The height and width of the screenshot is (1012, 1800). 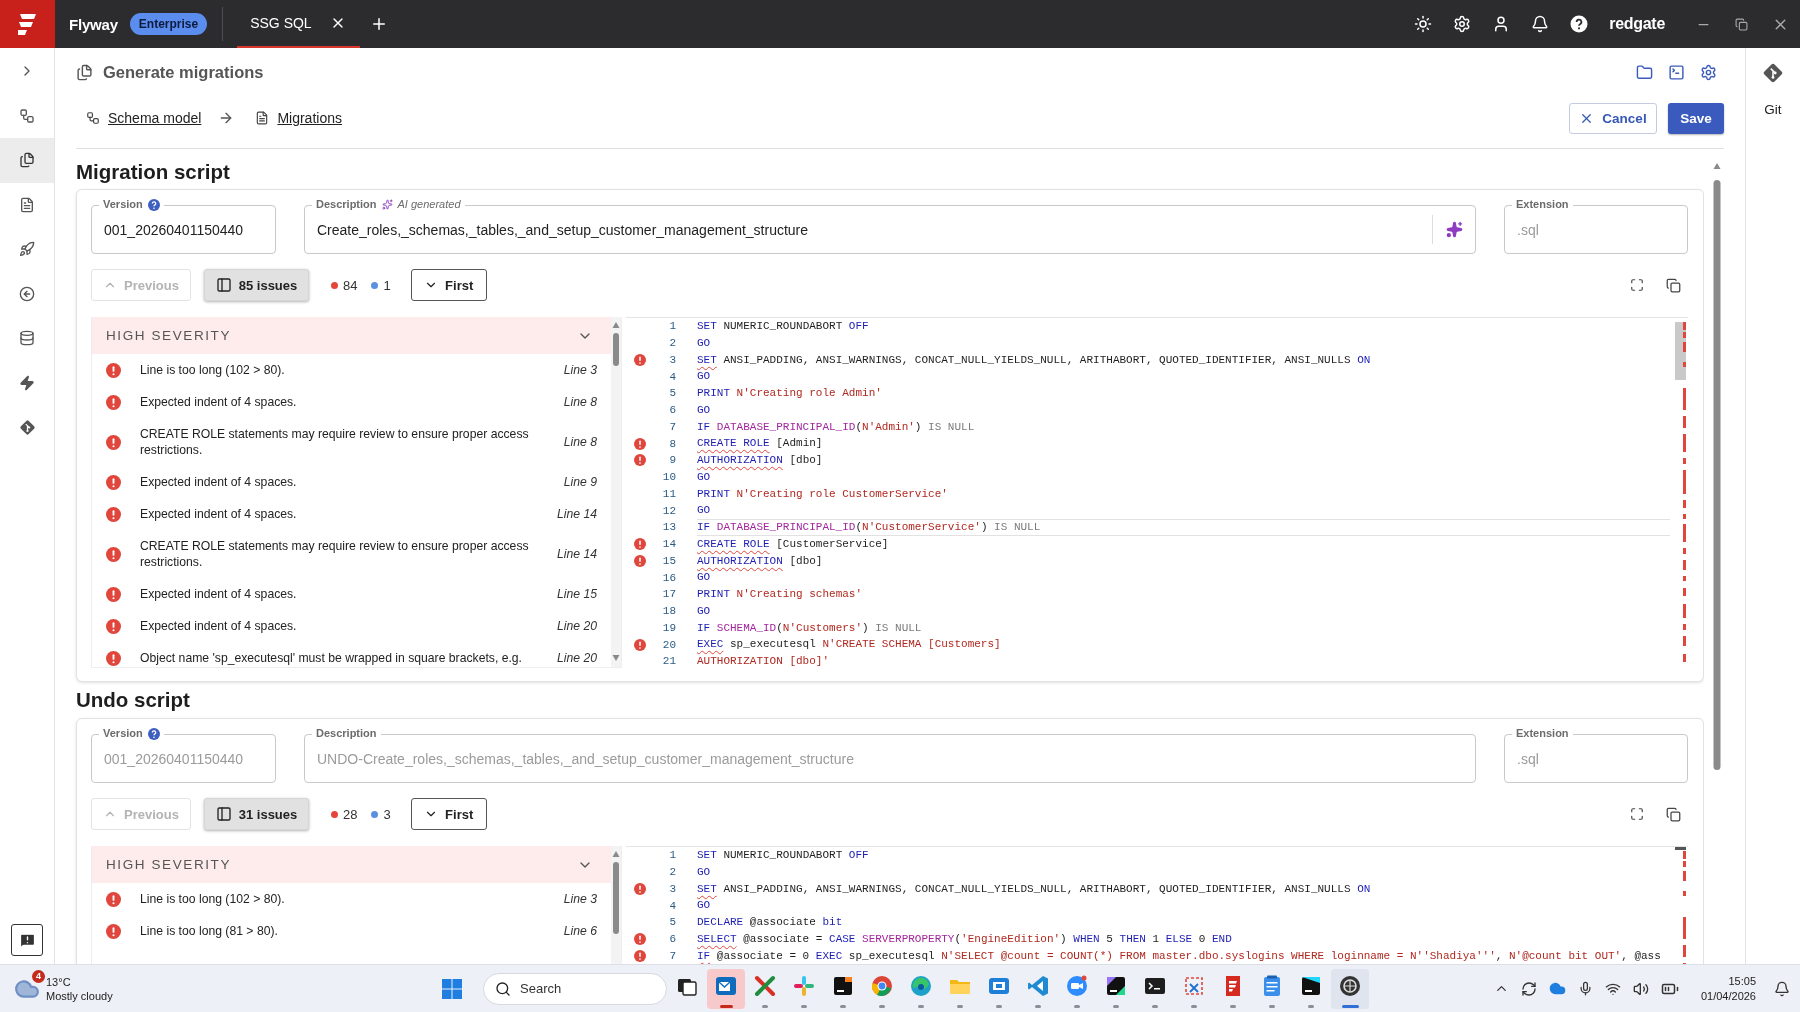 What do you see at coordinates (669, 627) in the screenshot?
I see `line-number: 19` at bounding box center [669, 627].